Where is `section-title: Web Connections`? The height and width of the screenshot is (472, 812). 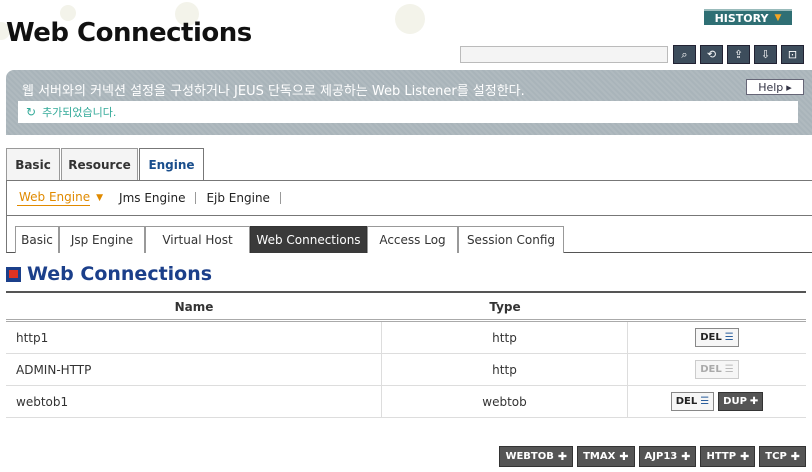 section-title: Web Connections is located at coordinates (120, 274).